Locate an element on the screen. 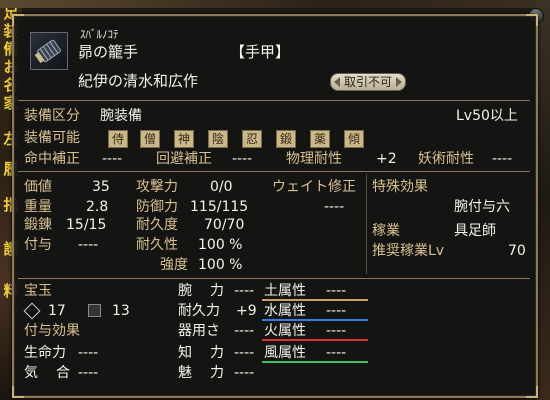  ki-value: ---- is located at coordinates (88, 373).